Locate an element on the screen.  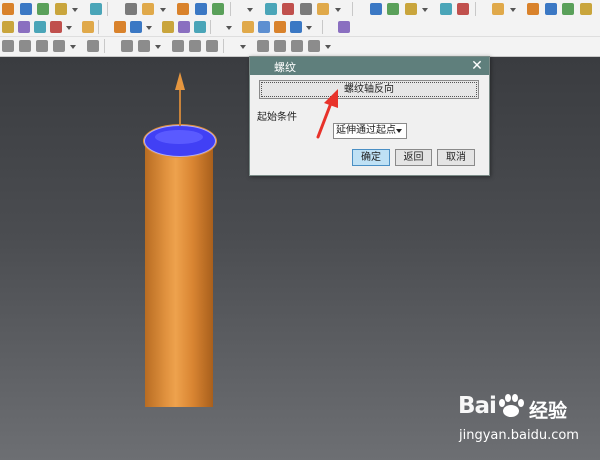
cylinder-top-face-highlight is located at coordinates (179, 137).